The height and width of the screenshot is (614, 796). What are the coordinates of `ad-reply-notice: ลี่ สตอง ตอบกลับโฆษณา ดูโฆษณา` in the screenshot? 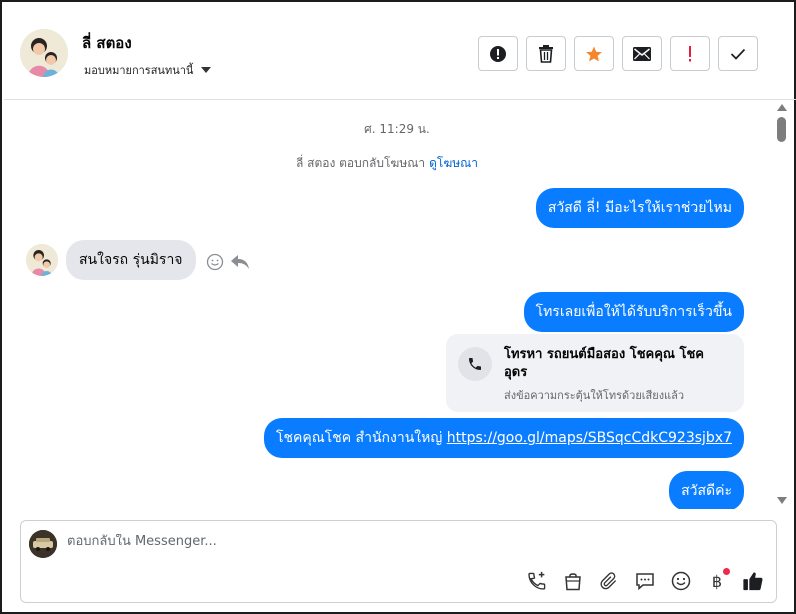 It's located at (387, 163).